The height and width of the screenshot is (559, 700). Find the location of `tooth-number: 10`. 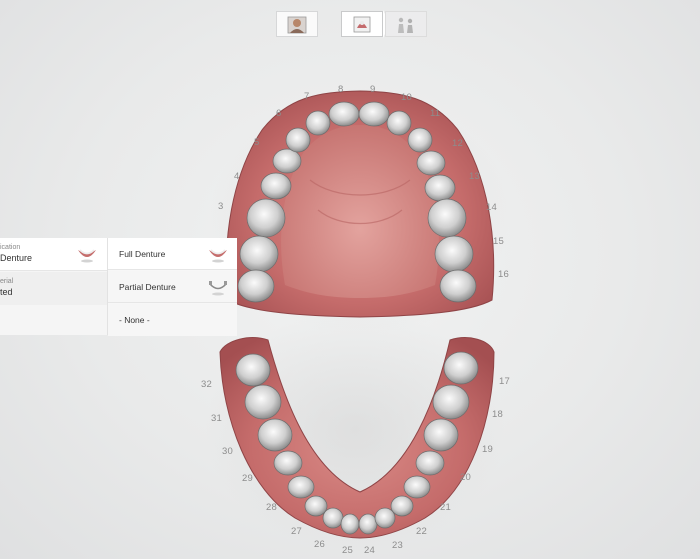

tooth-number: 10 is located at coordinates (406, 97).